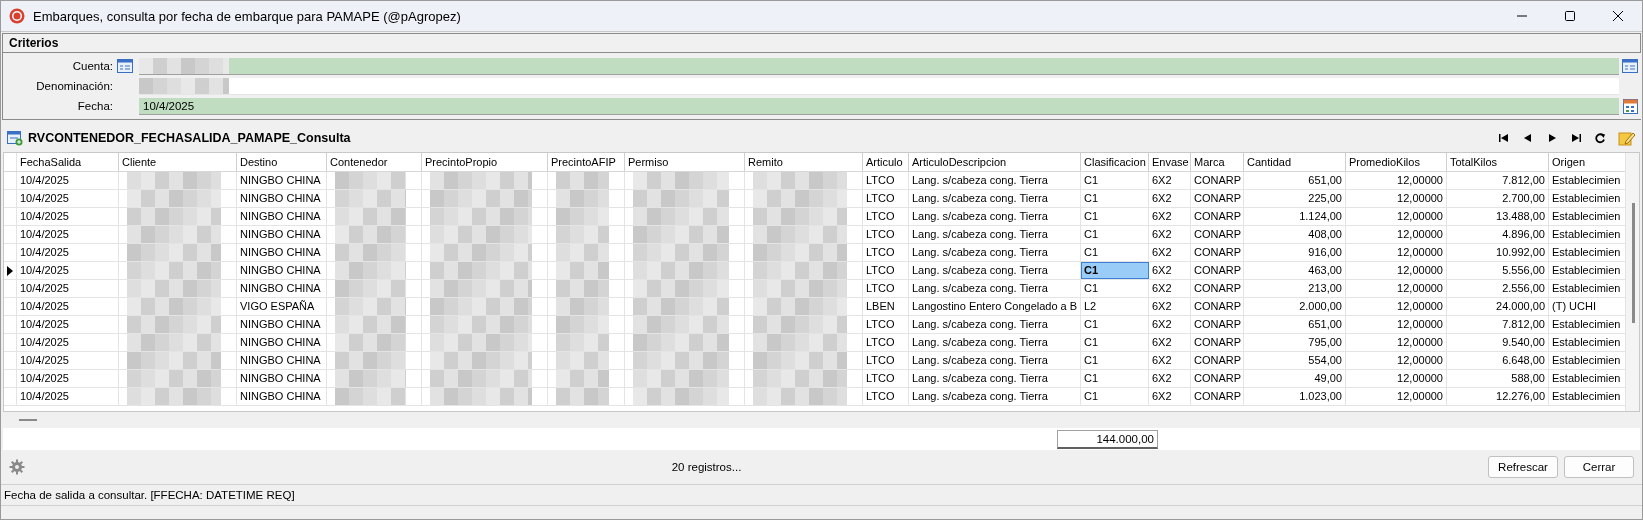 This screenshot has width=1643, height=520. What do you see at coordinates (15, 138) in the screenshot?
I see `grid-icon` at bounding box center [15, 138].